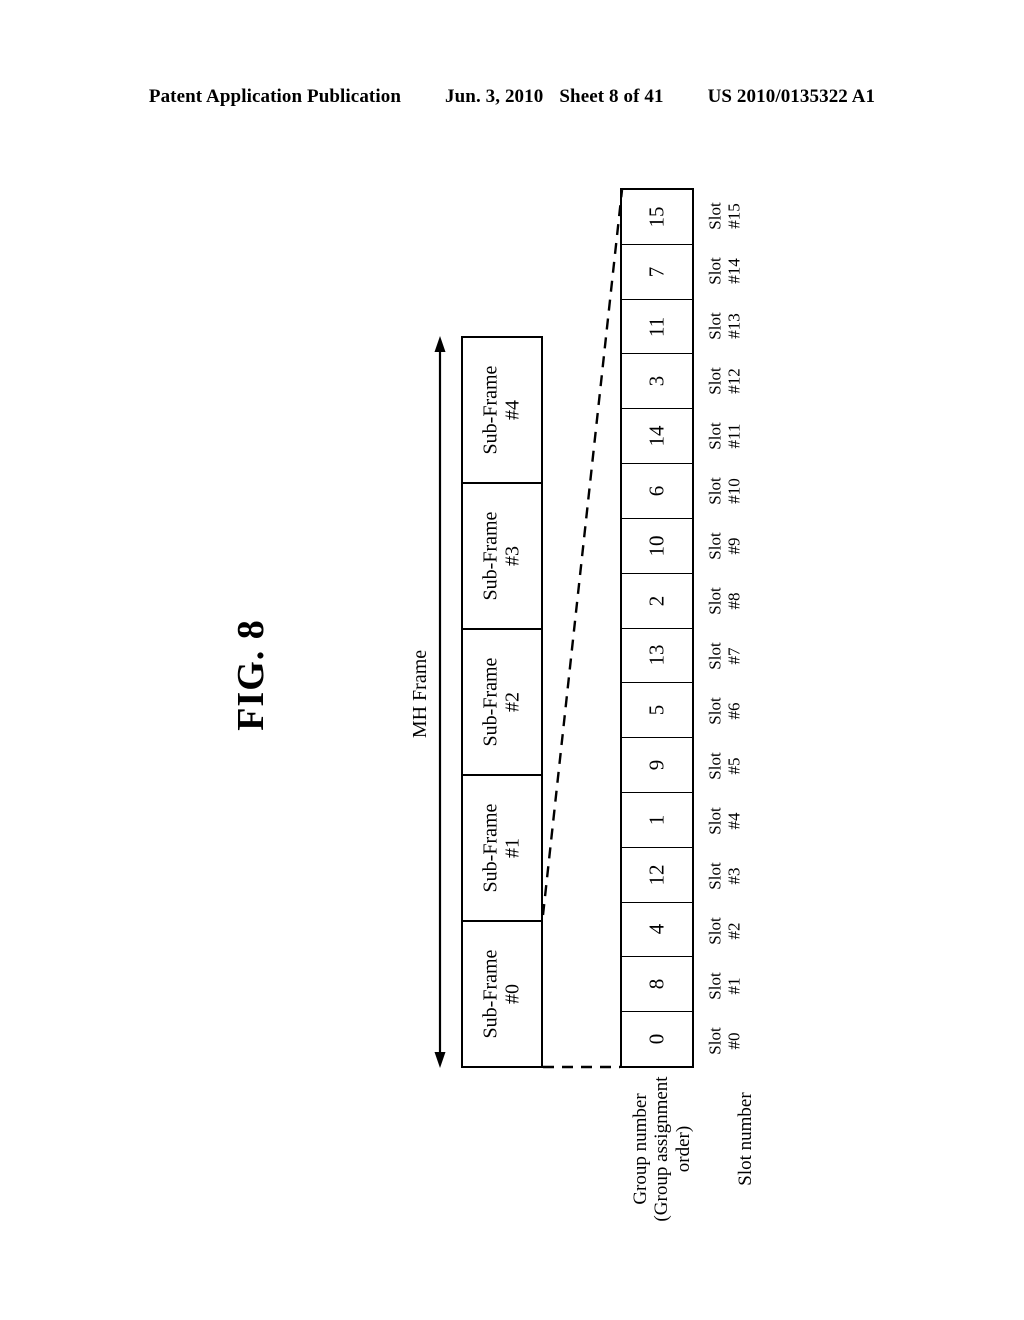 This screenshot has height=1320, width=1024. I want to click on slot-label-11: Slot #11, so click(725, 435).